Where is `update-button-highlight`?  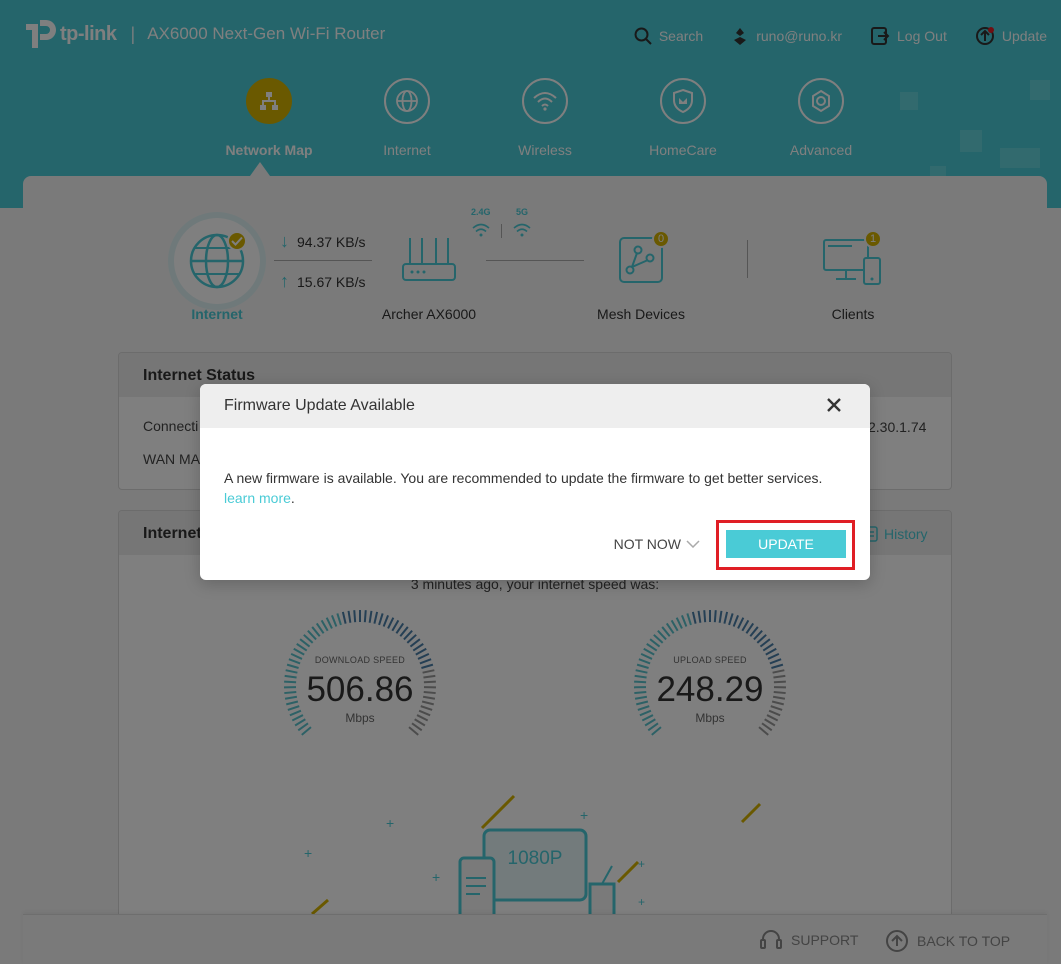
update-button-highlight is located at coordinates (785, 545).